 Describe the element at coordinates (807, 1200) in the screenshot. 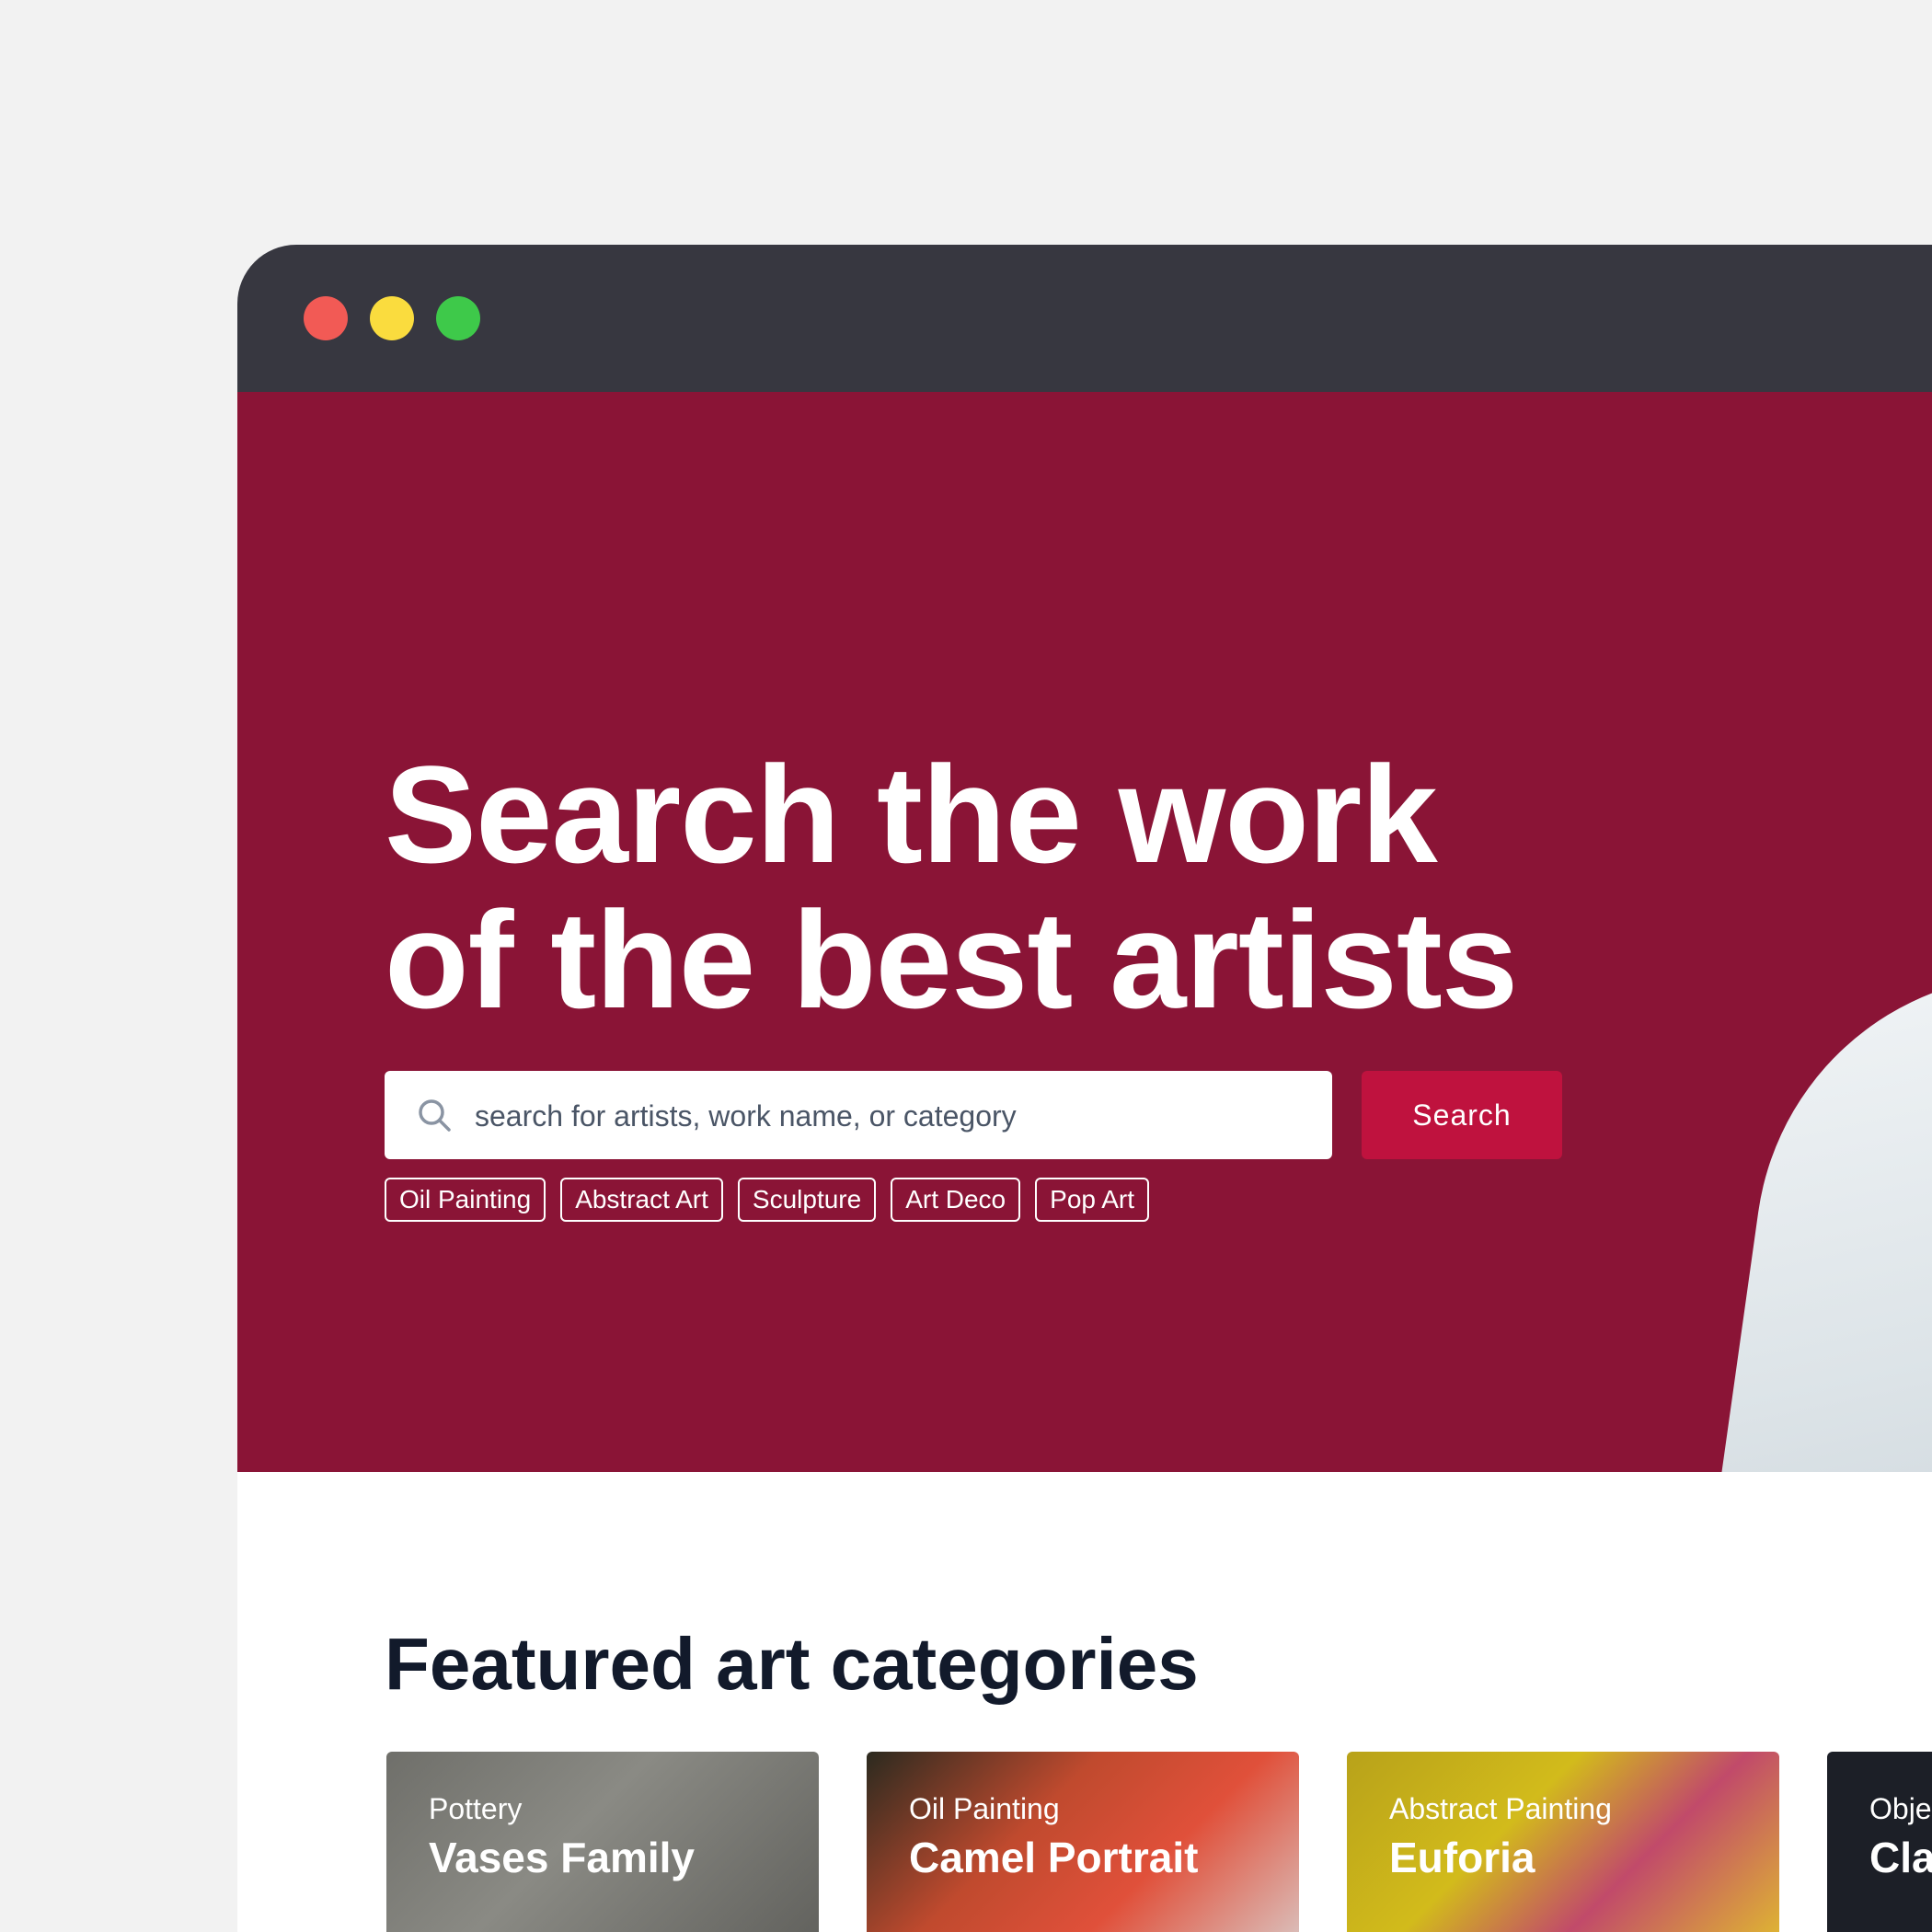

I see `tag-sculpture: Sculpture` at that location.